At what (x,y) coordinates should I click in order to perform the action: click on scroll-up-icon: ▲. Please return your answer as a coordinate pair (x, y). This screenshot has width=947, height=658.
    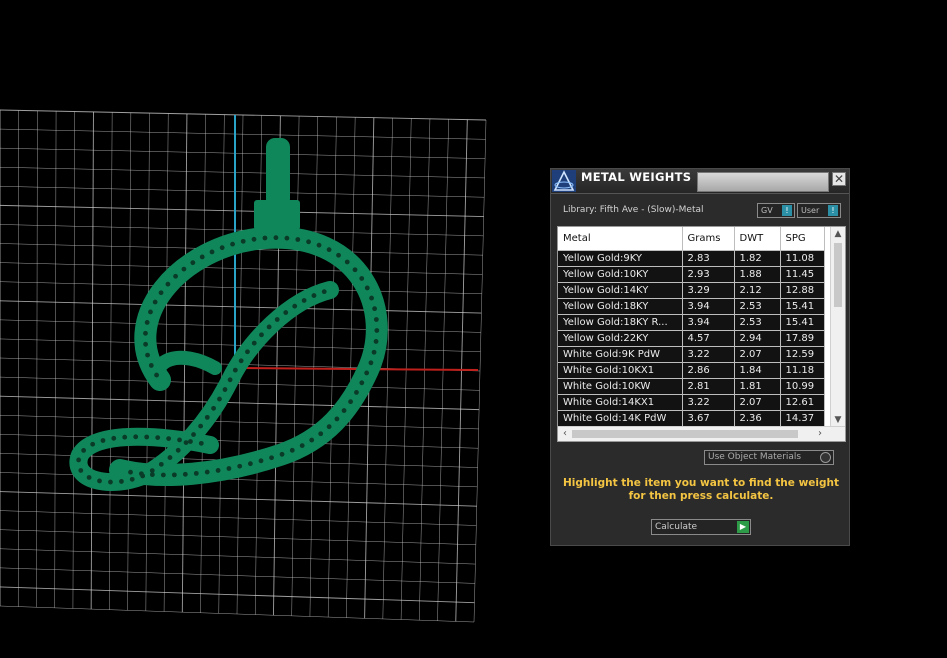
    Looking at the image, I should click on (838, 234).